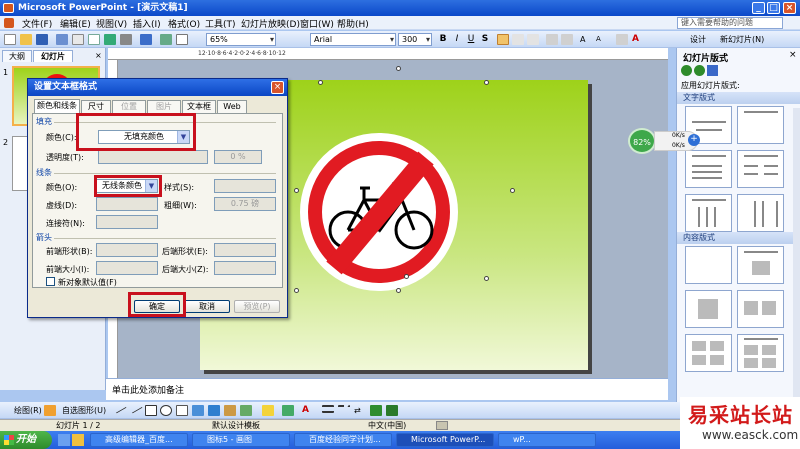  What do you see at coordinates (9, 23) in the screenshot?
I see `doc-icon` at bounding box center [9, 23].